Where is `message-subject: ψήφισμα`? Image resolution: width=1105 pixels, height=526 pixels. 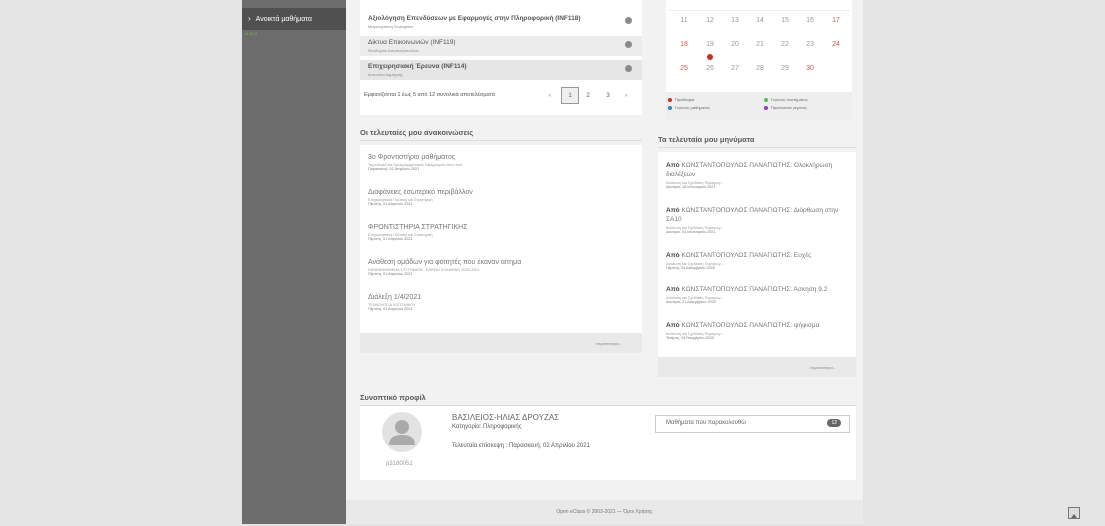
message-subject: ψήφισμα is located at coordinates (806, 325).